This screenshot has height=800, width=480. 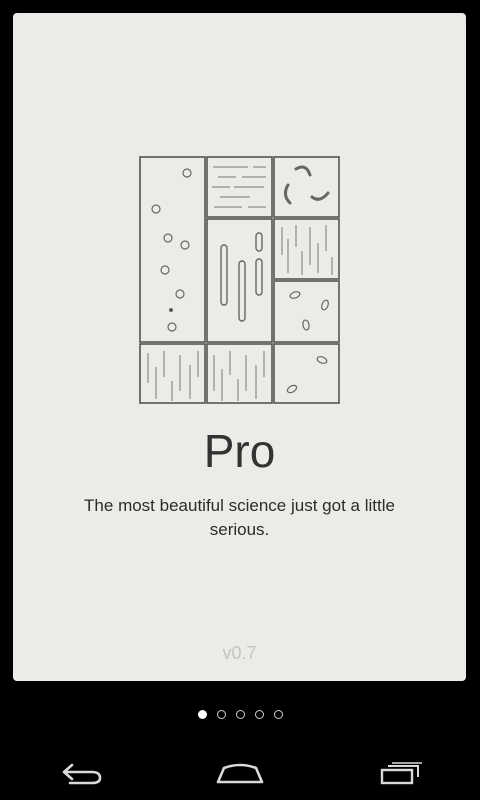 I want to click on back-icon, so click(x=82, y=773).